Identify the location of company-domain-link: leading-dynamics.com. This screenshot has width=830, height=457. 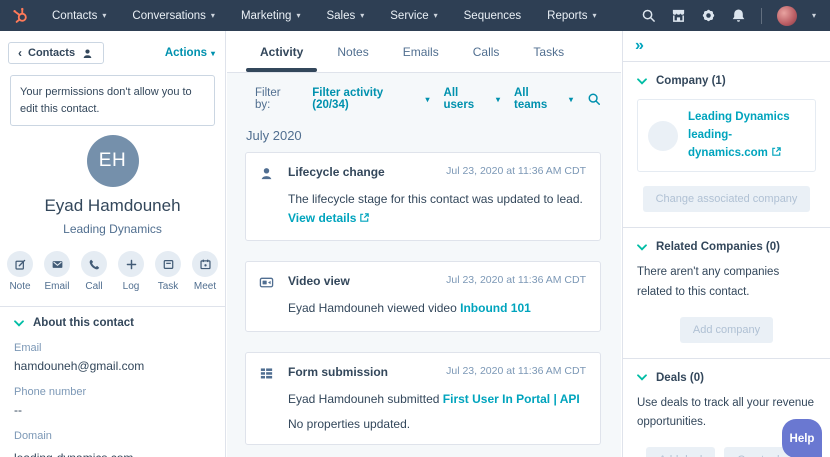
(728, 144).